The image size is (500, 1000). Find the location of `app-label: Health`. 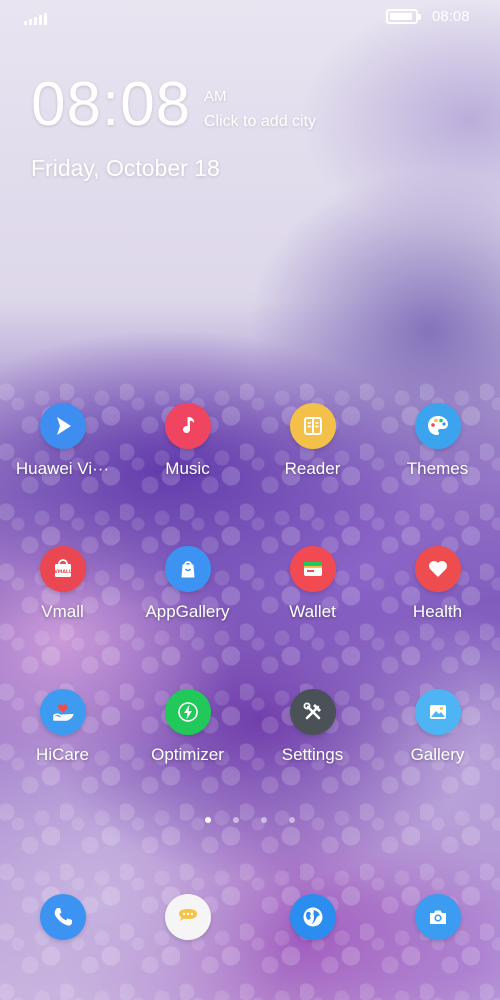

app-label: Health is located at coordinates (437, 611).